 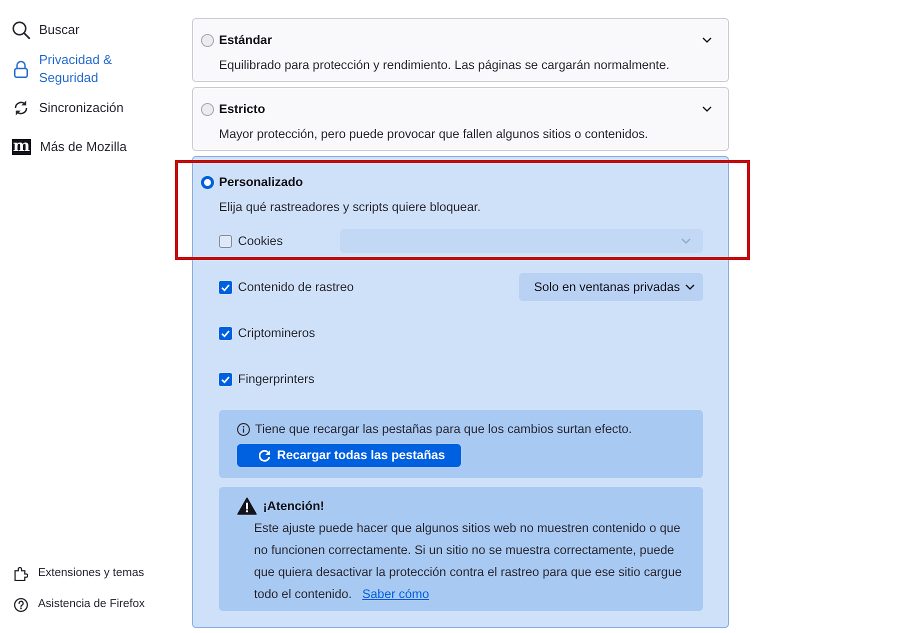 I want to click on lock-icon, so click(x=21, y=69).